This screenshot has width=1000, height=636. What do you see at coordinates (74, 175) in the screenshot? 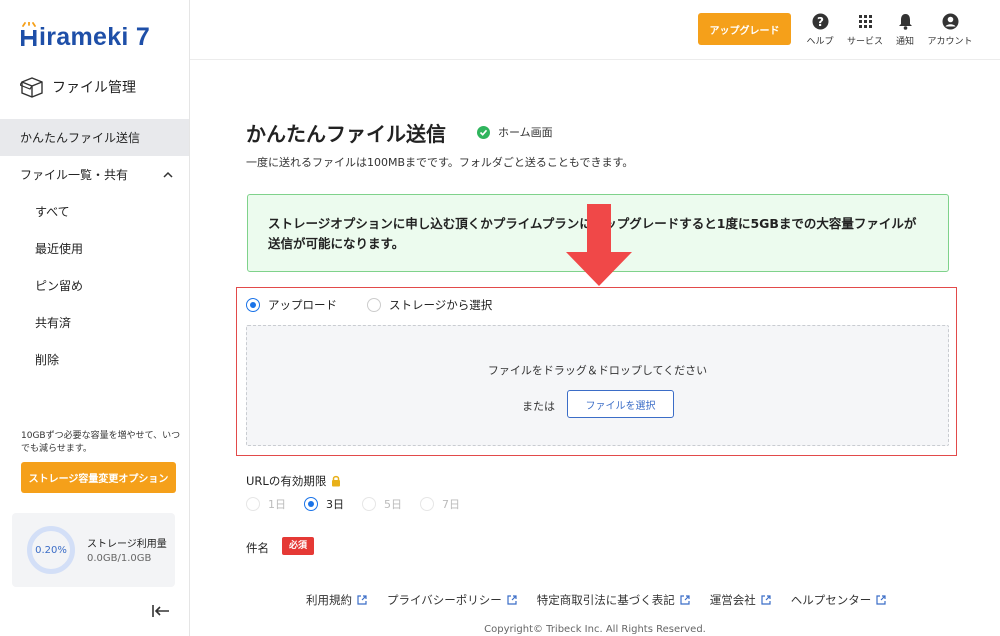
I see `sidebar-item-label: ファイル一覧・共有` at bounding box center [74, 175].